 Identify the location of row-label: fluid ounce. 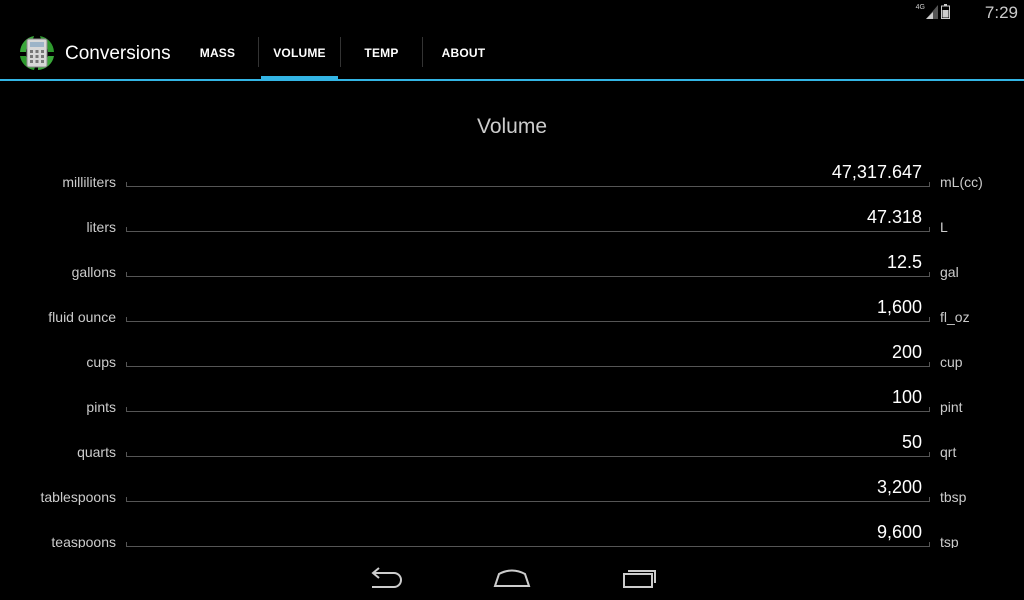
(82, 317).